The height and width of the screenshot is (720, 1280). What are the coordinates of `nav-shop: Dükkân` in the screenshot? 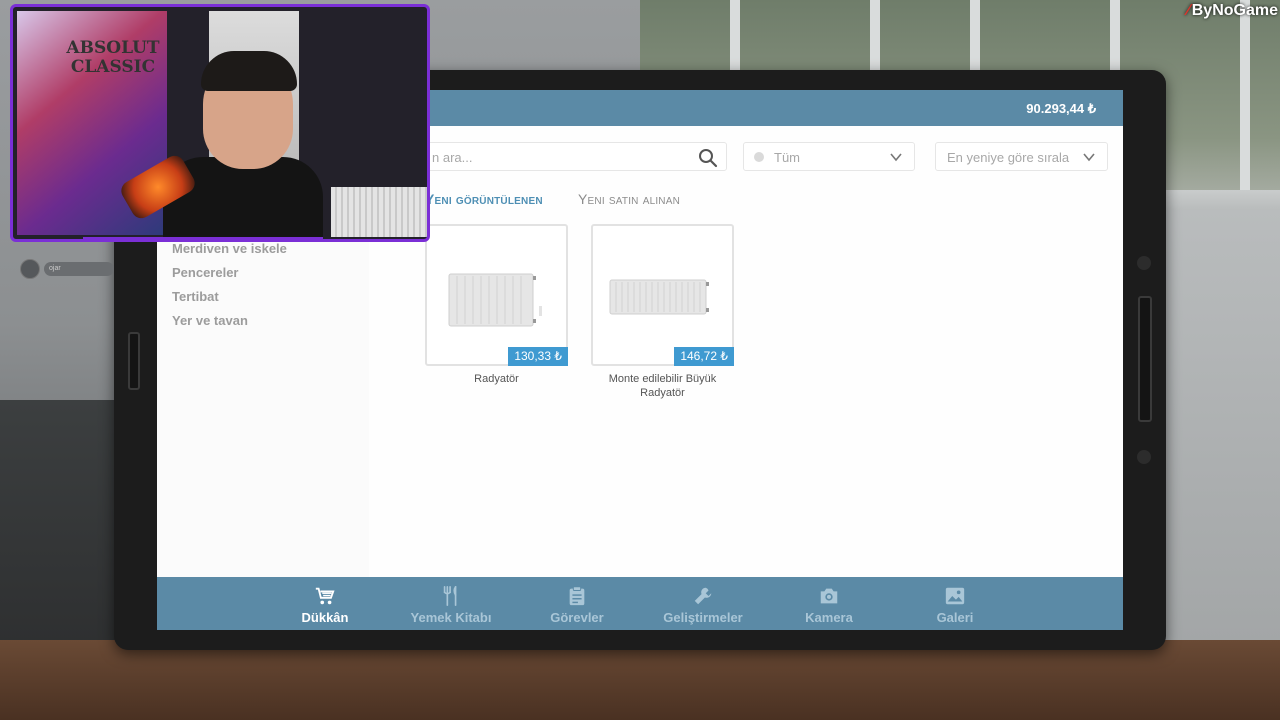 It's located at (325, 603).